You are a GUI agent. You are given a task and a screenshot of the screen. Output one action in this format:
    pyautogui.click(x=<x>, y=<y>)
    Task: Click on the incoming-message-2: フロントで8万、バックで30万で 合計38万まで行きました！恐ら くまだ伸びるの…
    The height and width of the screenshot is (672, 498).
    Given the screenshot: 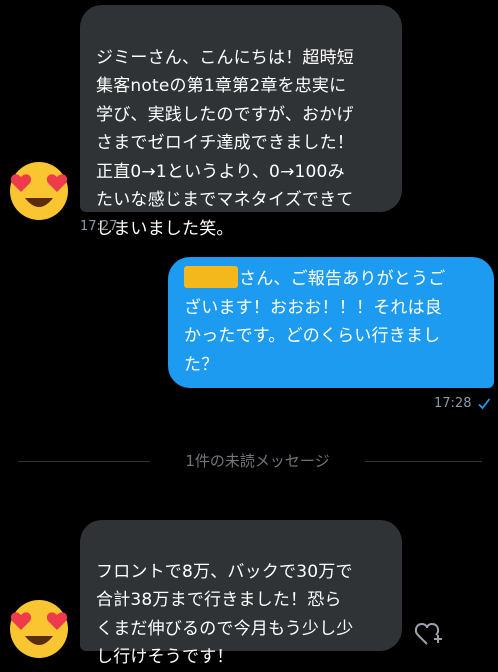 What is the action you would take?
    pyautogui.click(x=241, y=593)
    